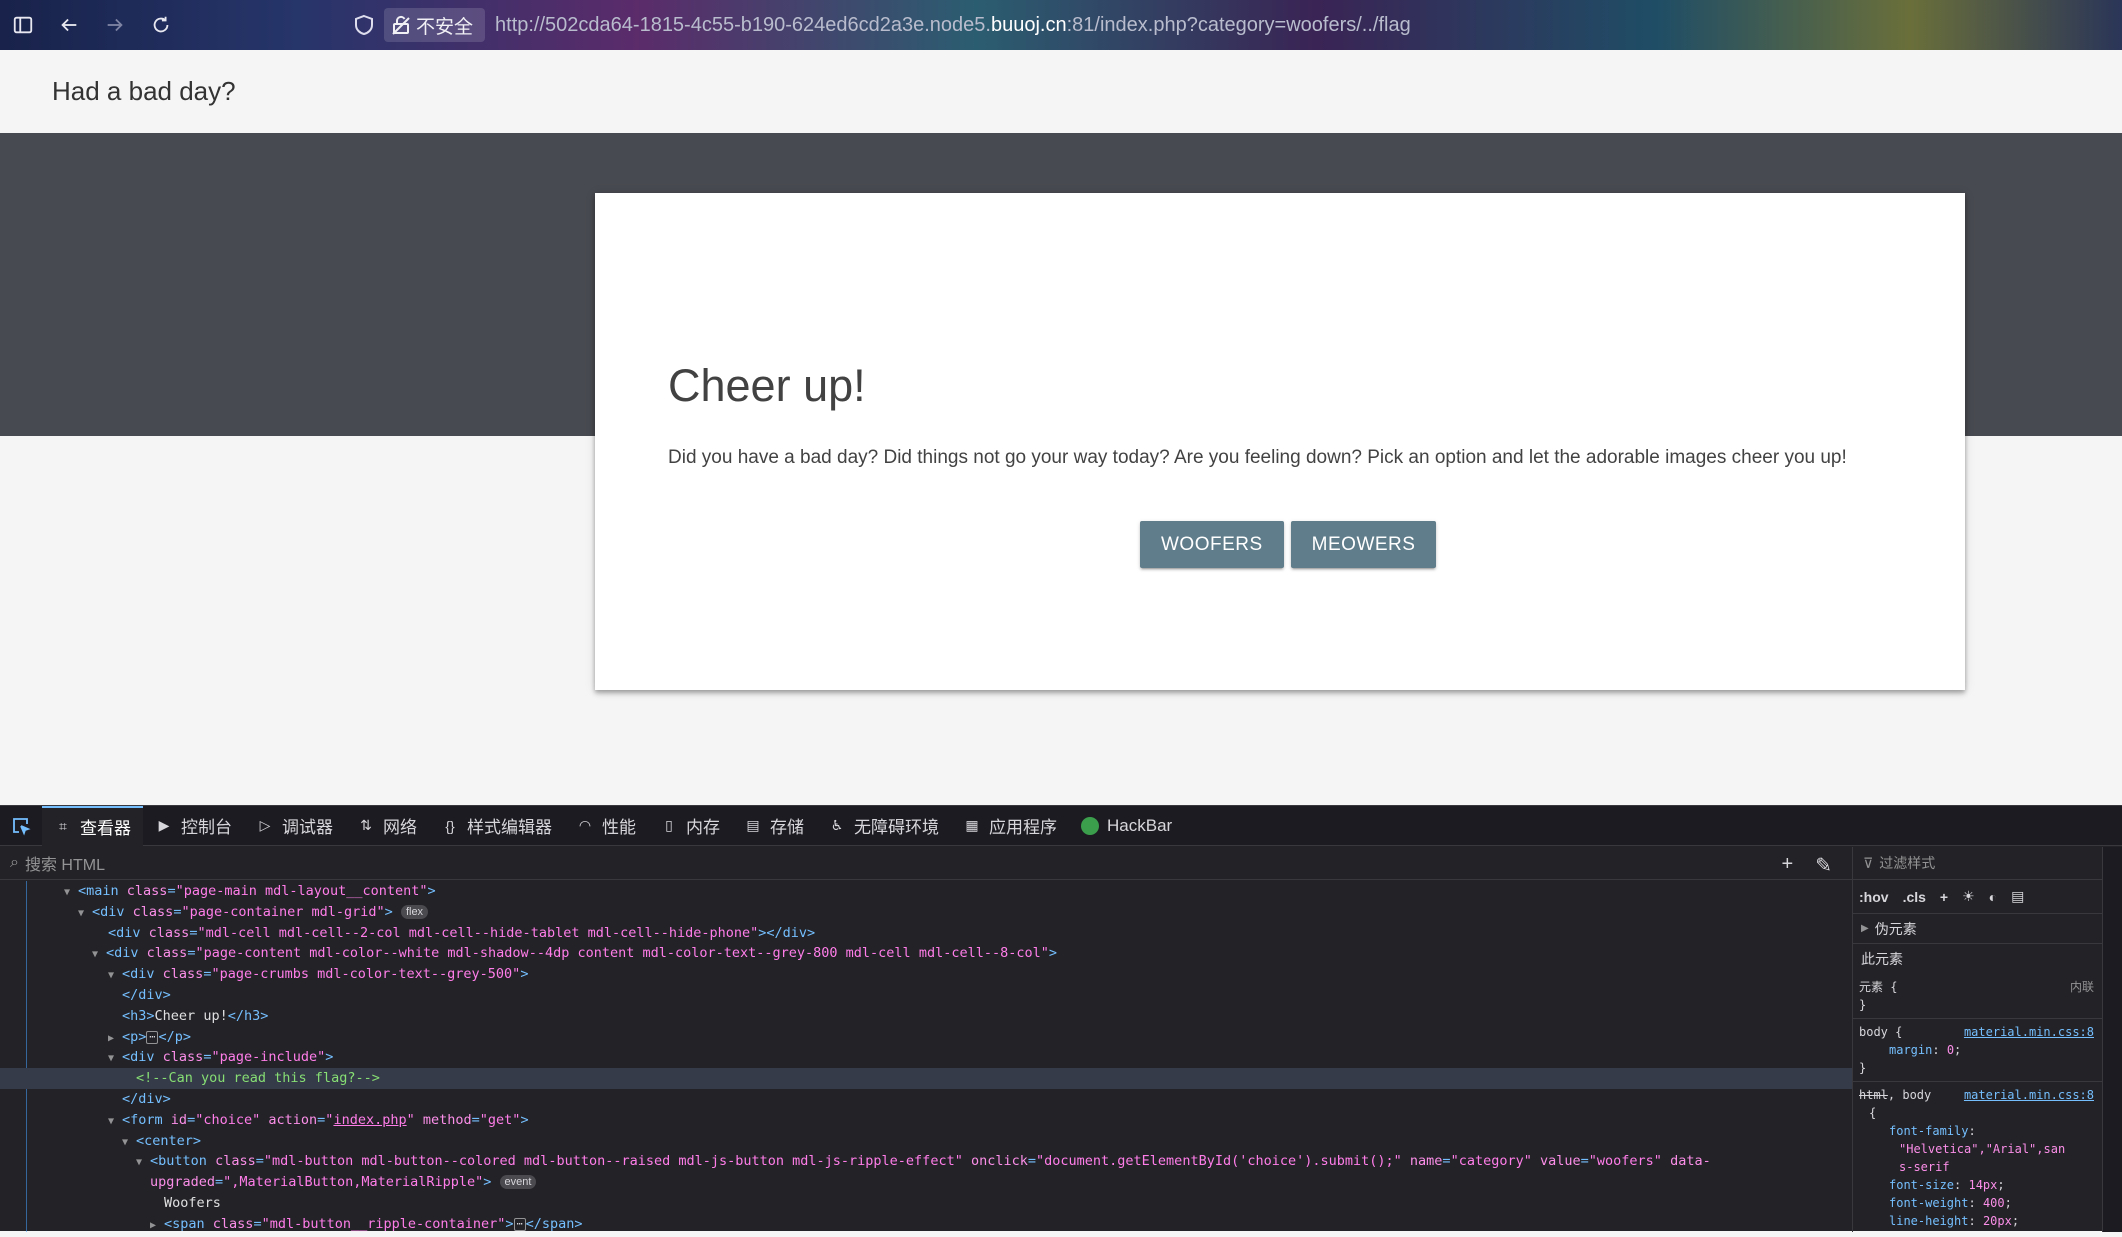  Describe the element at coordinates (1028, 24) in the screenshot. I see `url-domain: buuoj.cn` at that location.